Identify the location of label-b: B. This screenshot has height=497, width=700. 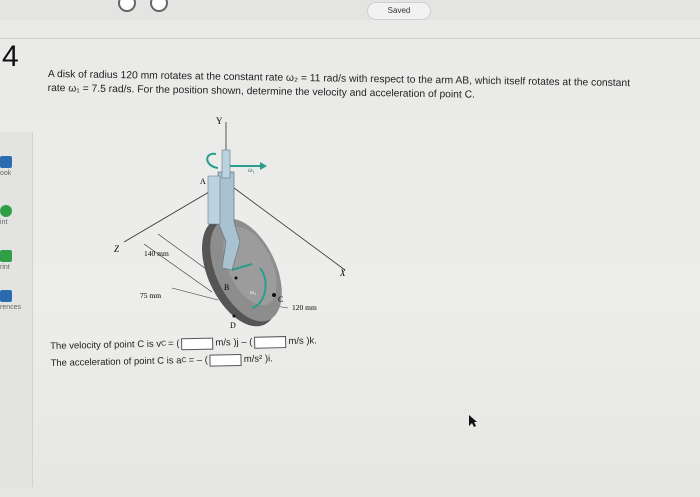
(226, 287).